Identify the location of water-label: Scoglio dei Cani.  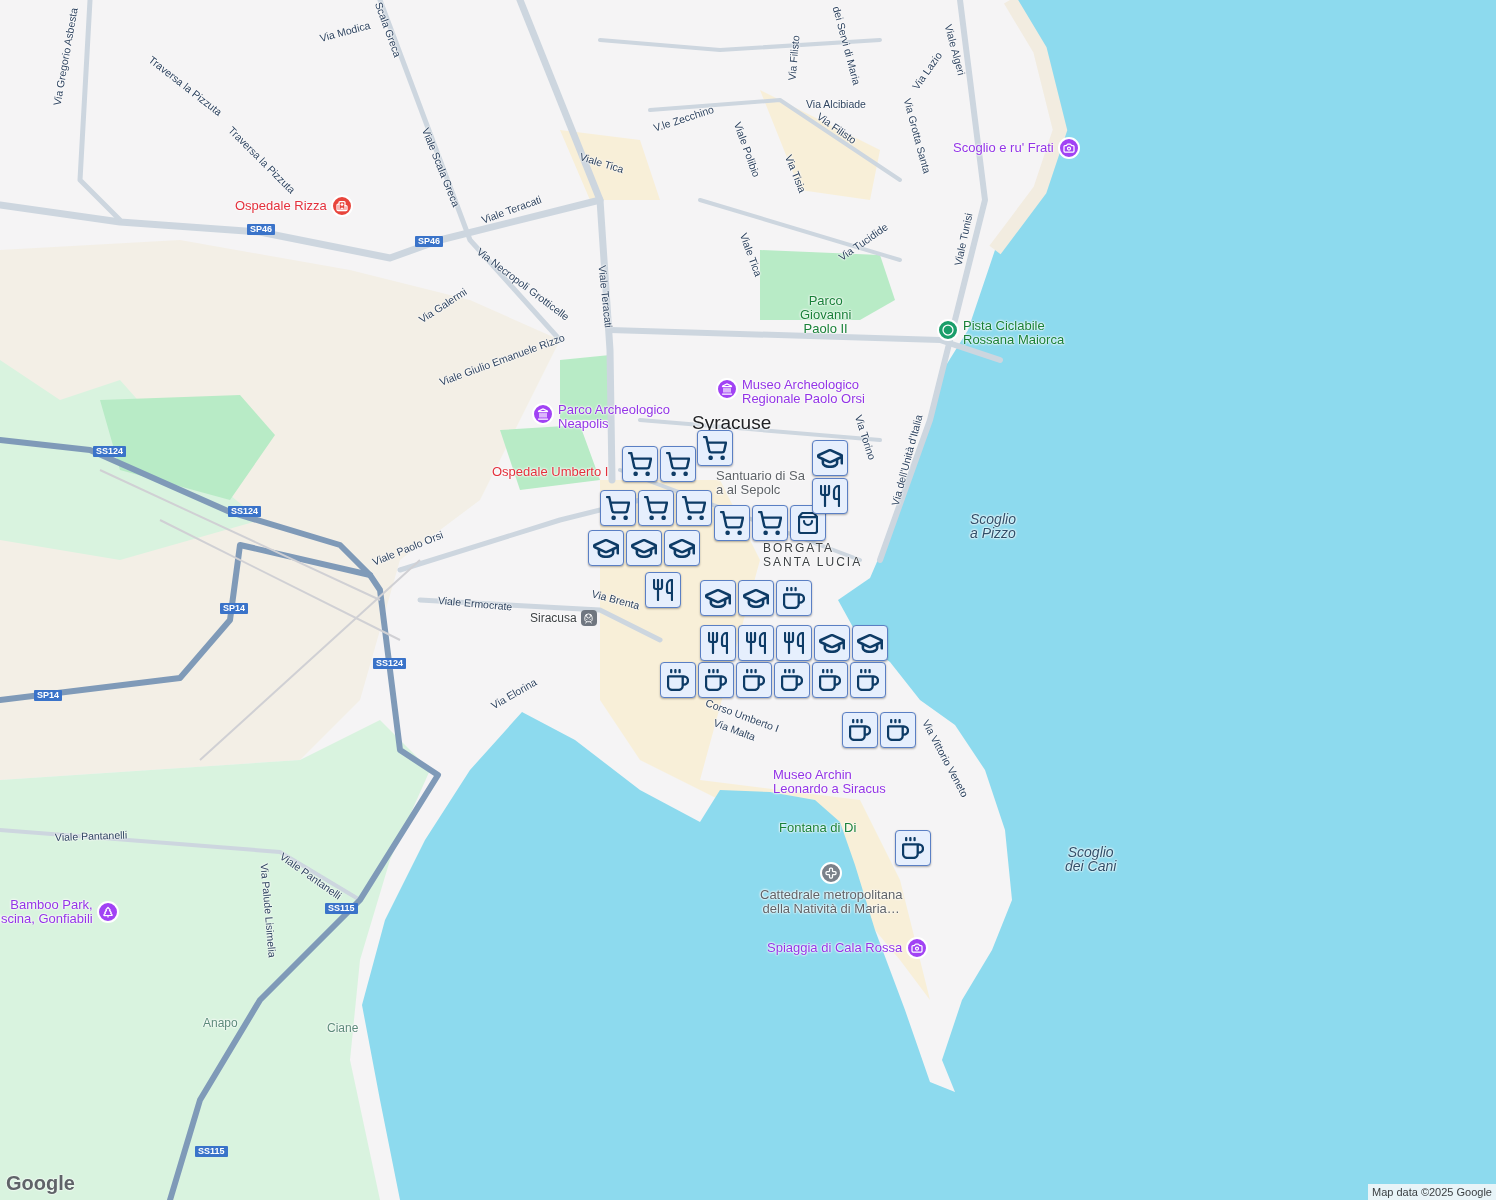
(1091, 859).